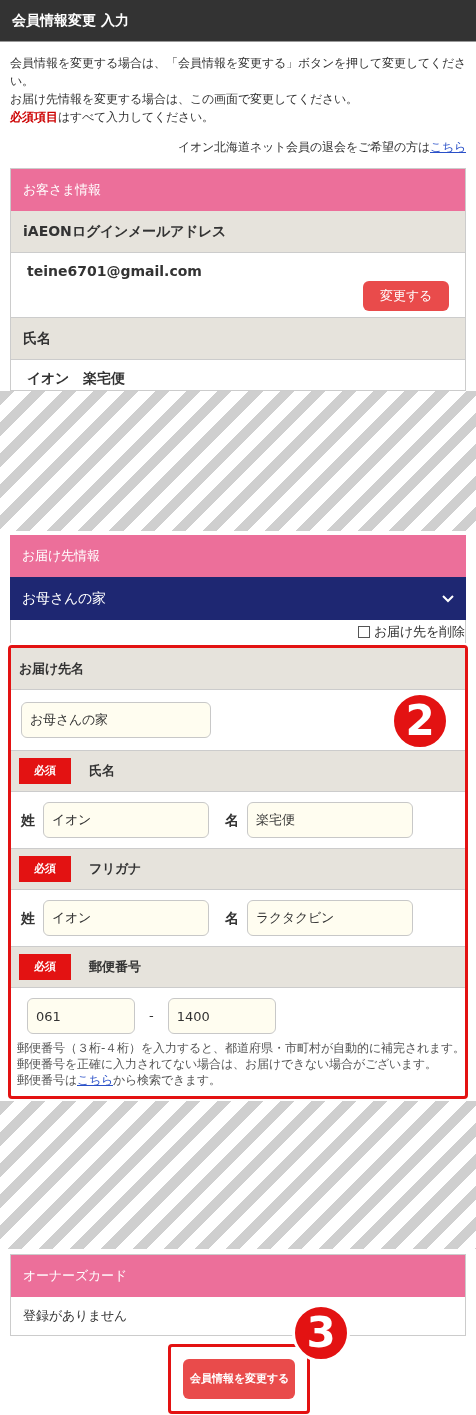 The width and height of the screenshot is (476, 1415). I want to click on owners-card-value: 登録がありません, so click(75, 1316).